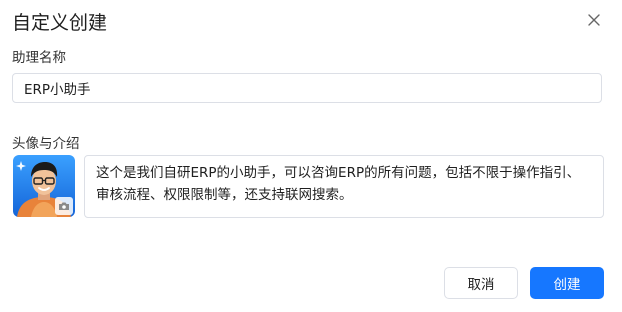 This screenshot has height=312, width=622. I want to click on dialog-title: 自定义创建, so click(60, 23).